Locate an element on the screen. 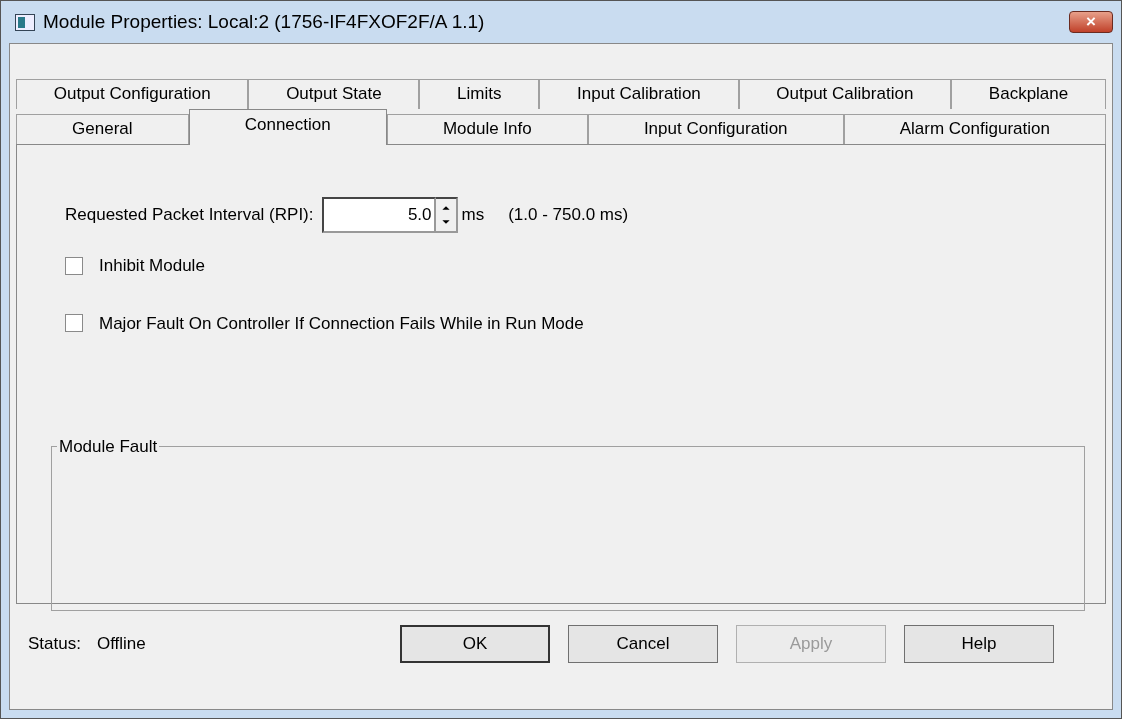  window-title: Module Properties: Local:2 (1756-IF4FXOF2F/A 1.1) is located at coordinates (264, 21).